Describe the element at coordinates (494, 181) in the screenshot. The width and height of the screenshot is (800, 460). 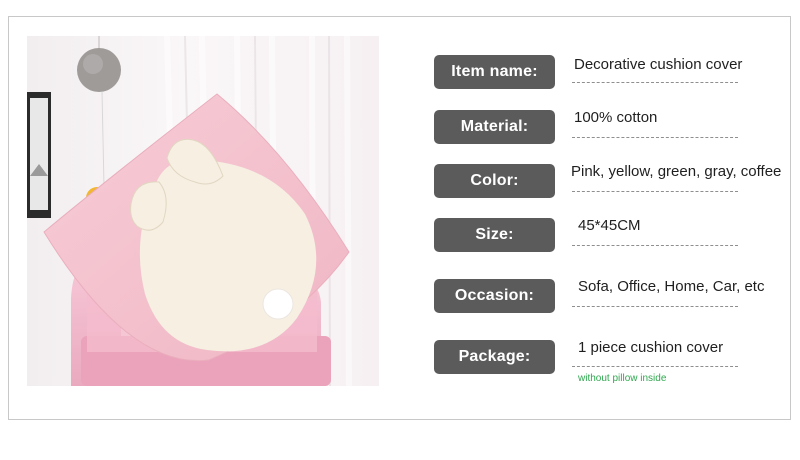
I see `color-label: Color:` at that location.